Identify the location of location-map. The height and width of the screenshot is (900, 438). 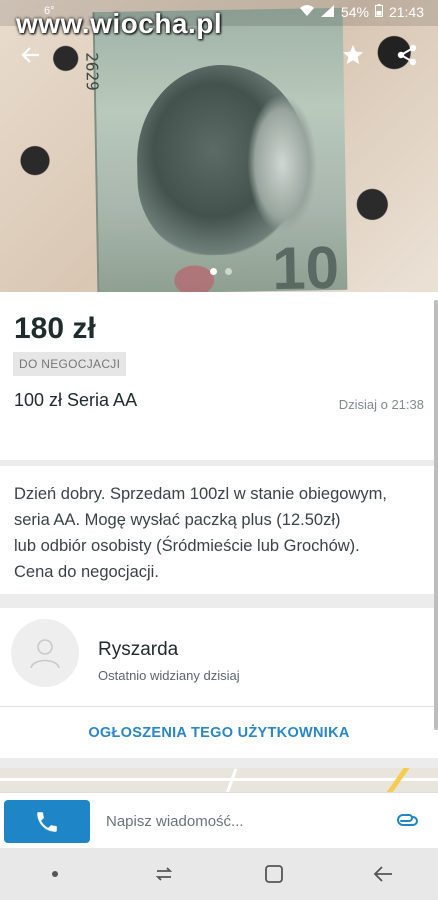
(219, 781).